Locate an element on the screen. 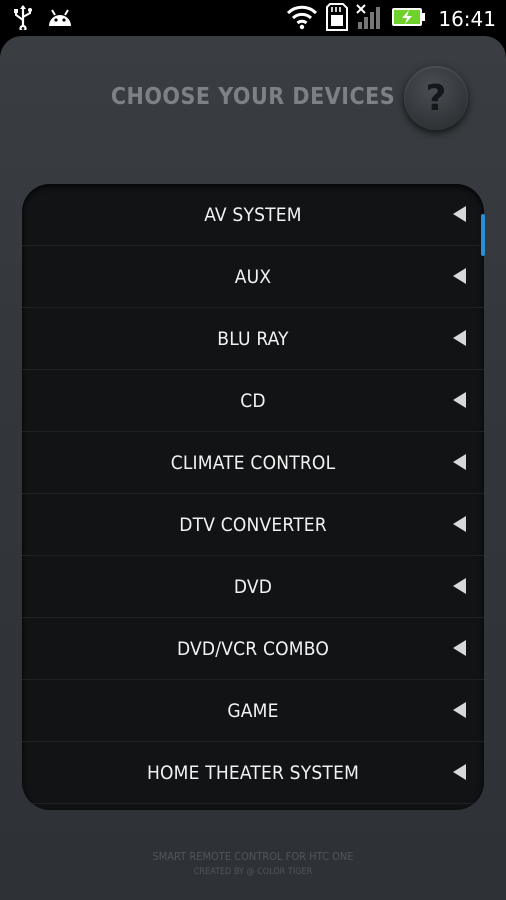 The image size is (506, 900). footer-credit: CREATED BY @ COLOR TIGER is located at coordinates (253, 872).